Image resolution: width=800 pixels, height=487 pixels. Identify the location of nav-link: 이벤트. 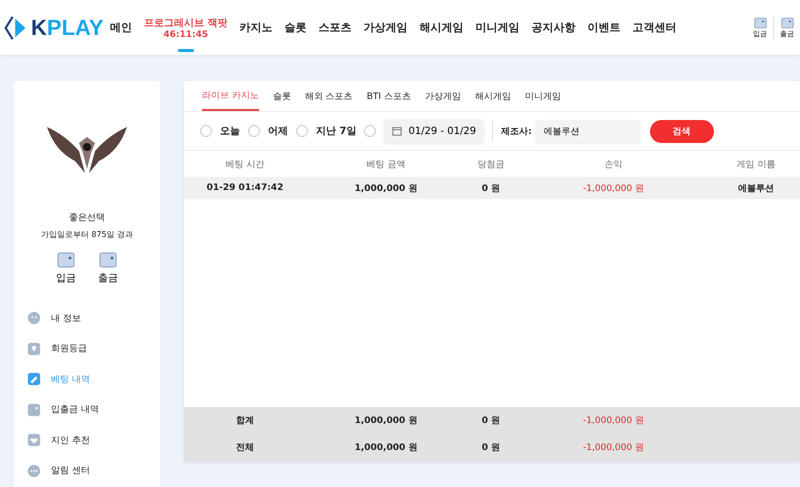
(603, 27).